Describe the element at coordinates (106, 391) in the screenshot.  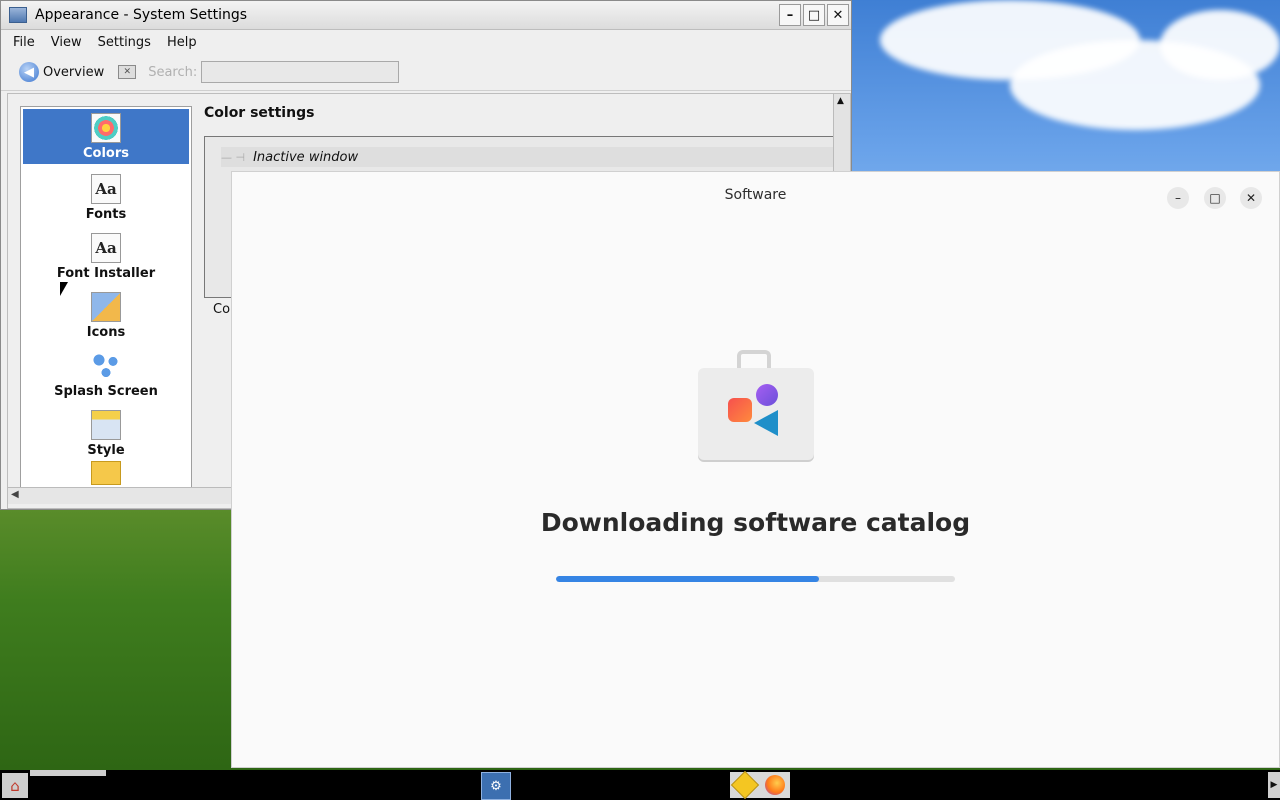
I see `sidebar-item-label: Splash Screen` at that location.